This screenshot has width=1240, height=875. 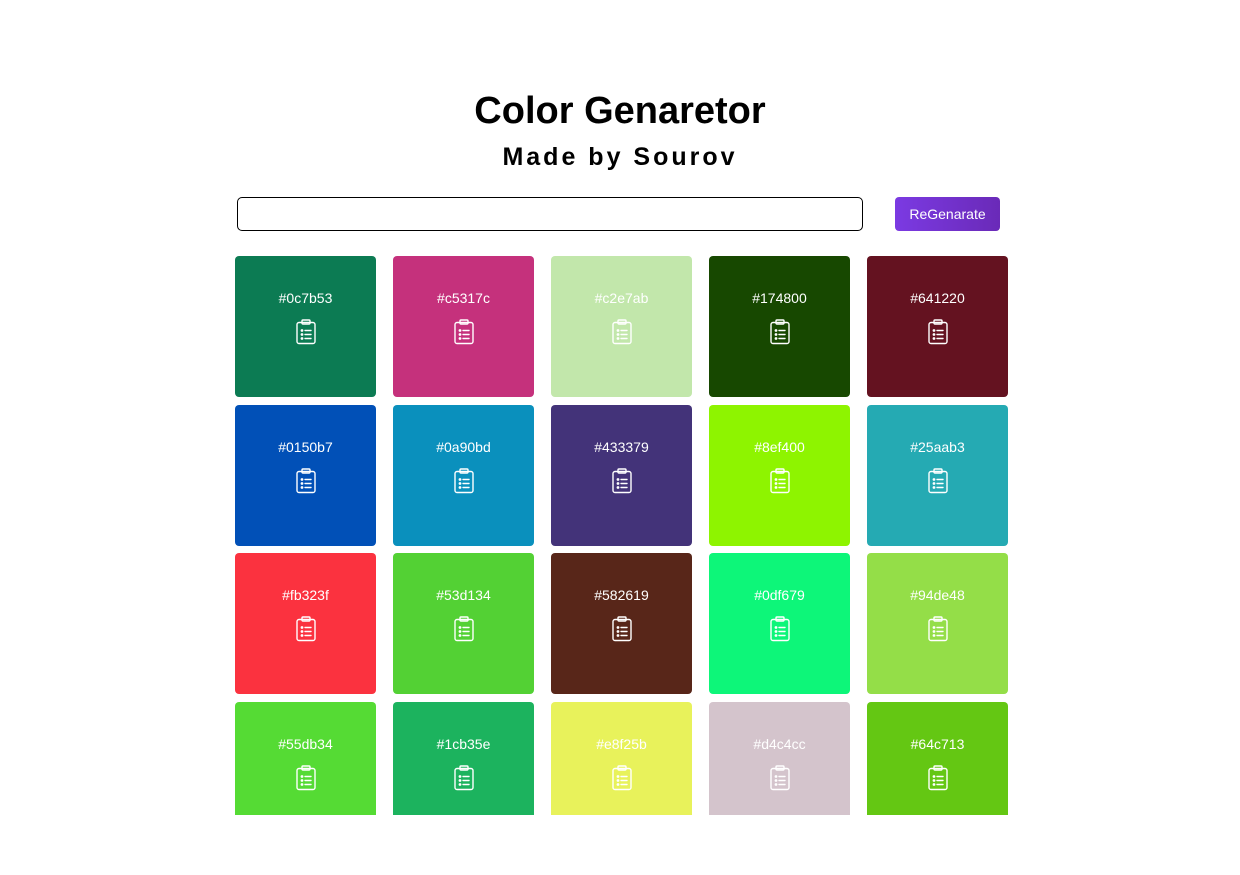 I want to click on color-swatch: #8ef400, so click(x=779, y=475).